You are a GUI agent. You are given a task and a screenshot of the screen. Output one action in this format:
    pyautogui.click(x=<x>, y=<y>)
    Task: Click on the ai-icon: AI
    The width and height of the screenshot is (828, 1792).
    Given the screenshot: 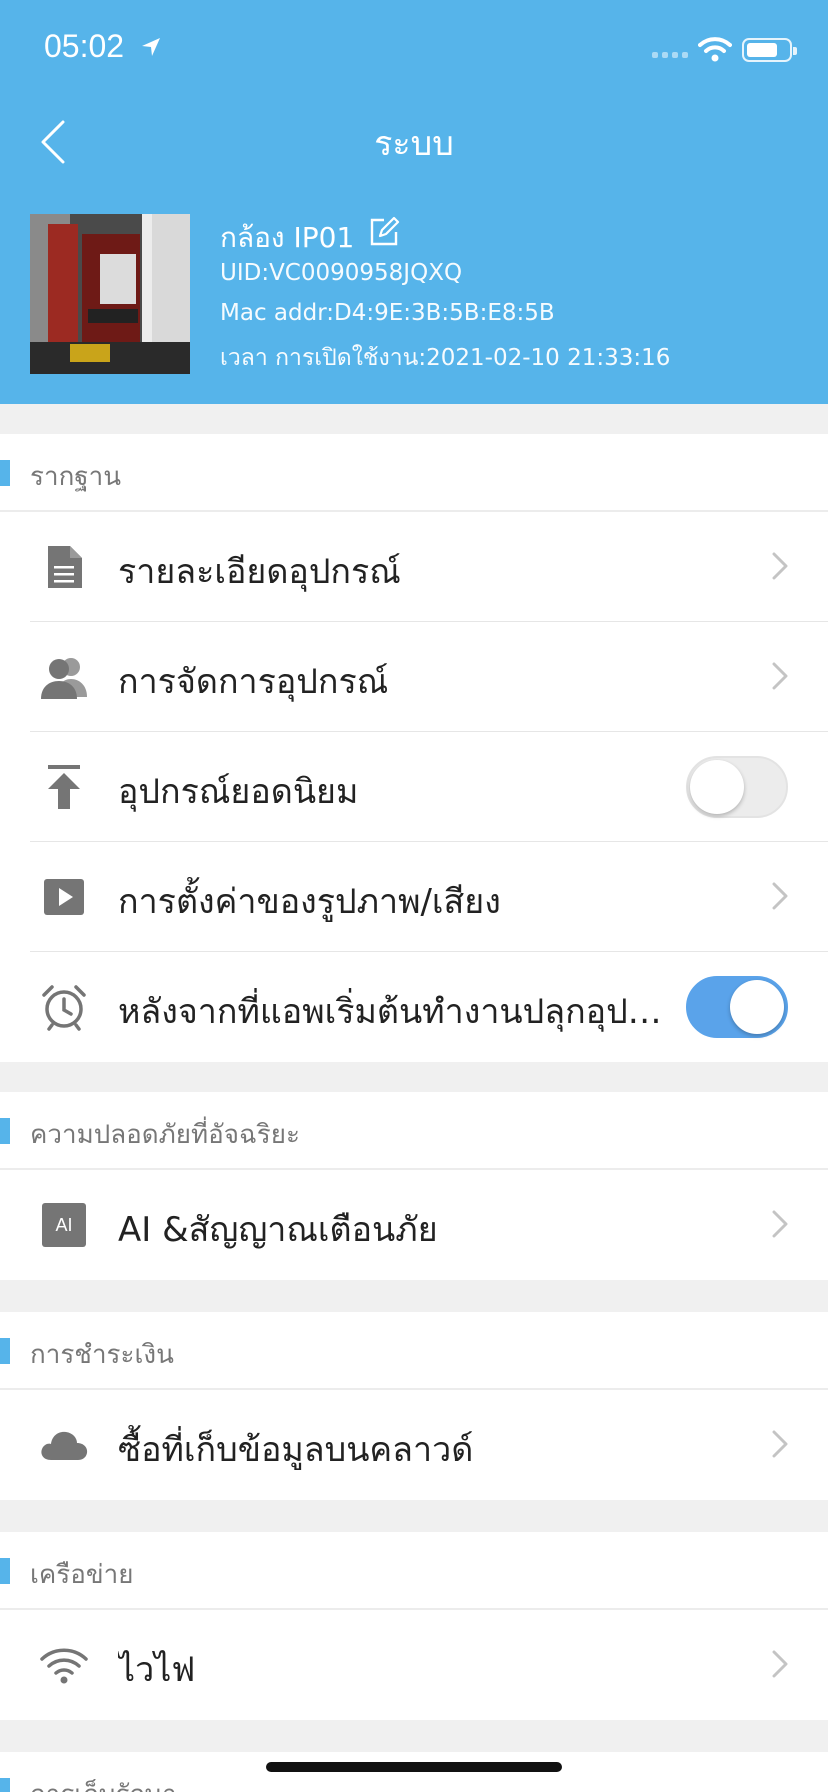 What is the action you would take?
    pyautogui.click(x=64, y=1225)
    